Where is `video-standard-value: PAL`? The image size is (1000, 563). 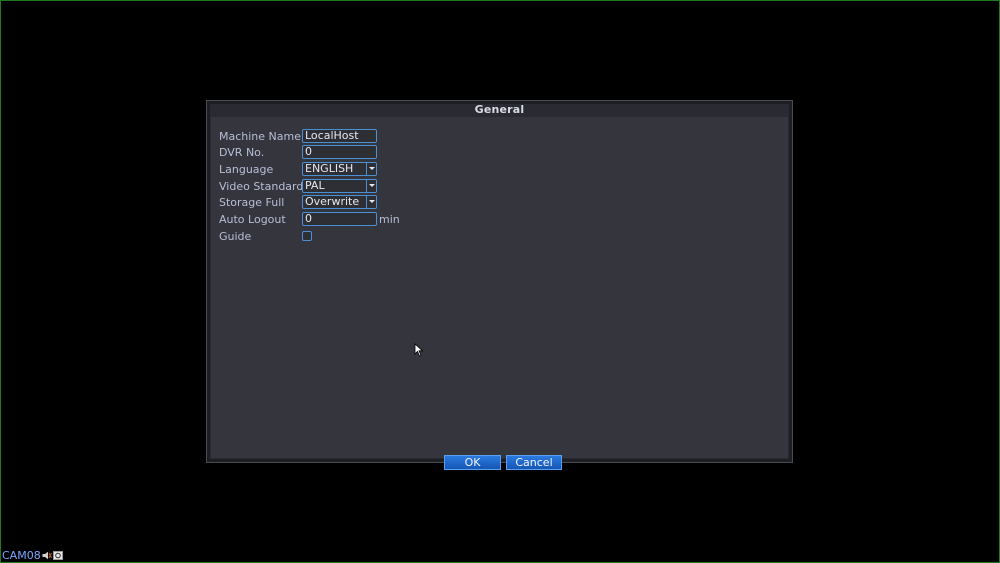 video-standard-value: PAL is located at coordinates (315, 185).